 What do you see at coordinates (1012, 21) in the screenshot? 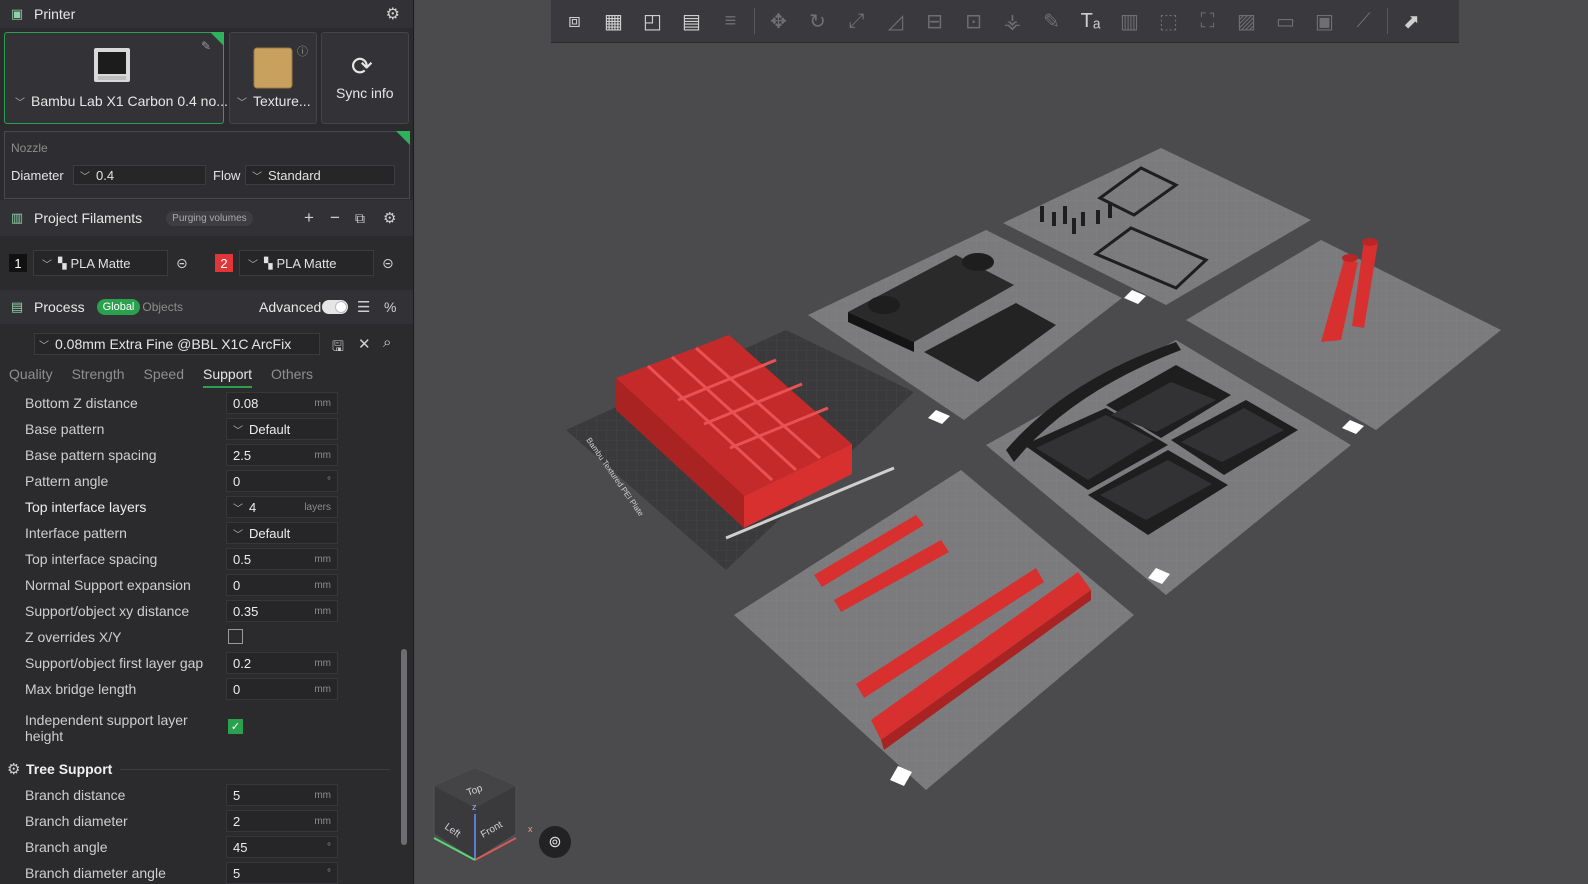
I see `support-paint-icon: ⚶` at bounding box center [1012, 21].